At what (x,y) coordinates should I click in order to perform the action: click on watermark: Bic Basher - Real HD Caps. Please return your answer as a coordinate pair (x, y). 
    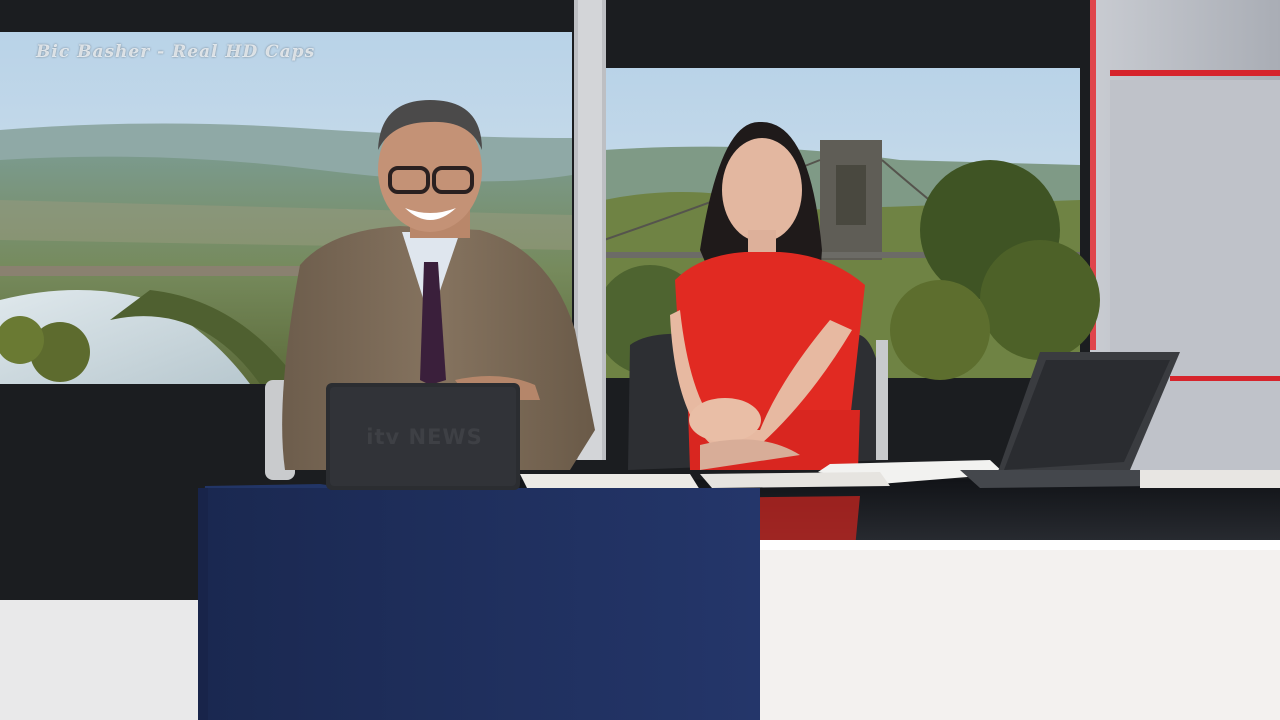
    Looking at the image, I should click on (176, 52).